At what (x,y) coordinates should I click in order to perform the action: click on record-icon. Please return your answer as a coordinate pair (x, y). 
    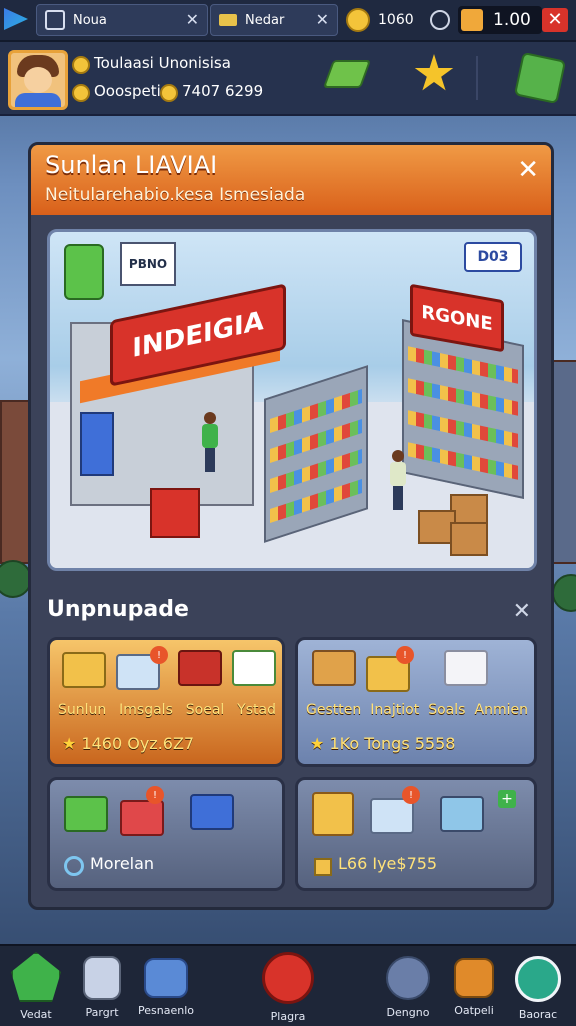
    Looking at the image, I should click on (288, 978).